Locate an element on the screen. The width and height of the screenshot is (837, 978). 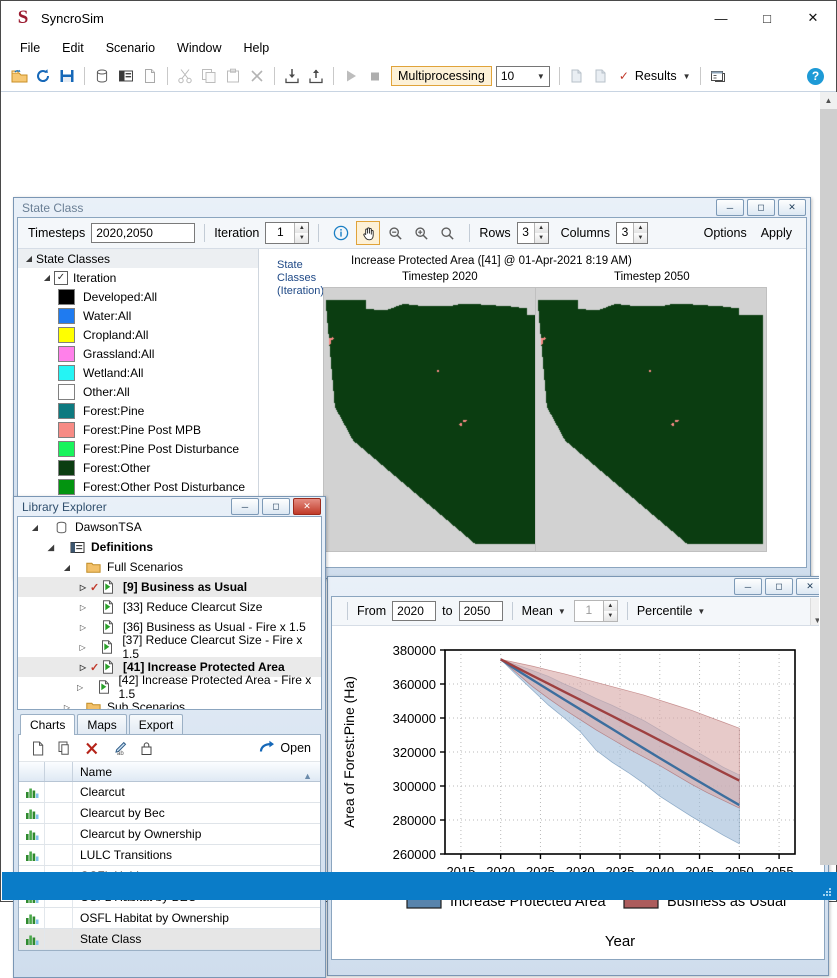
zoom-in-icon is located at coordinates (421, 233).